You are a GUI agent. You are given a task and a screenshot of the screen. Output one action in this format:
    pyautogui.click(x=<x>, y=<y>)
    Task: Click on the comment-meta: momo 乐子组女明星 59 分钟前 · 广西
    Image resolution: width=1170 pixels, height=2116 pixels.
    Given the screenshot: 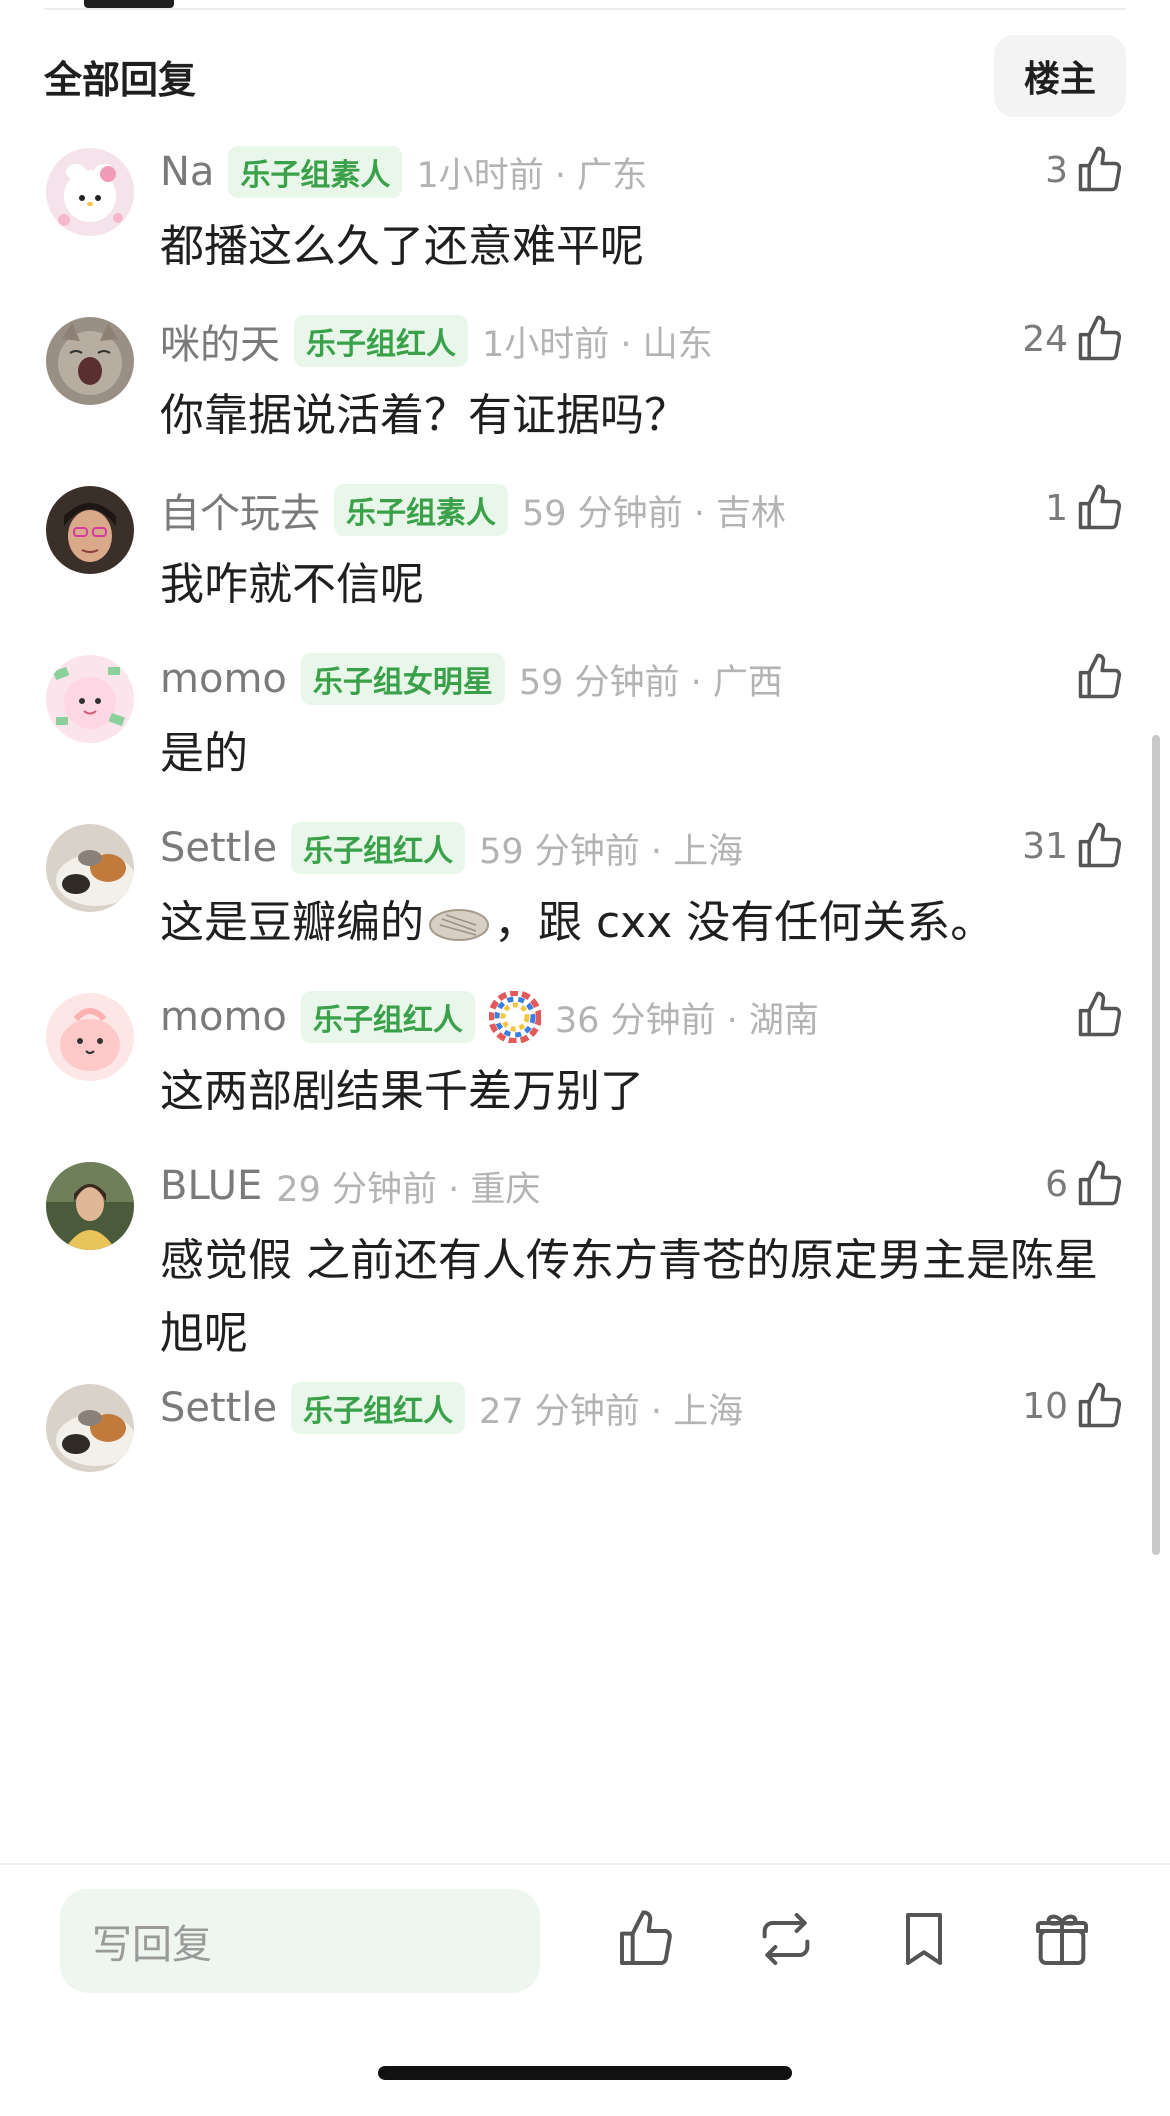 What is the action you would take?
    pyautogui.click(x=471, y=679)
    